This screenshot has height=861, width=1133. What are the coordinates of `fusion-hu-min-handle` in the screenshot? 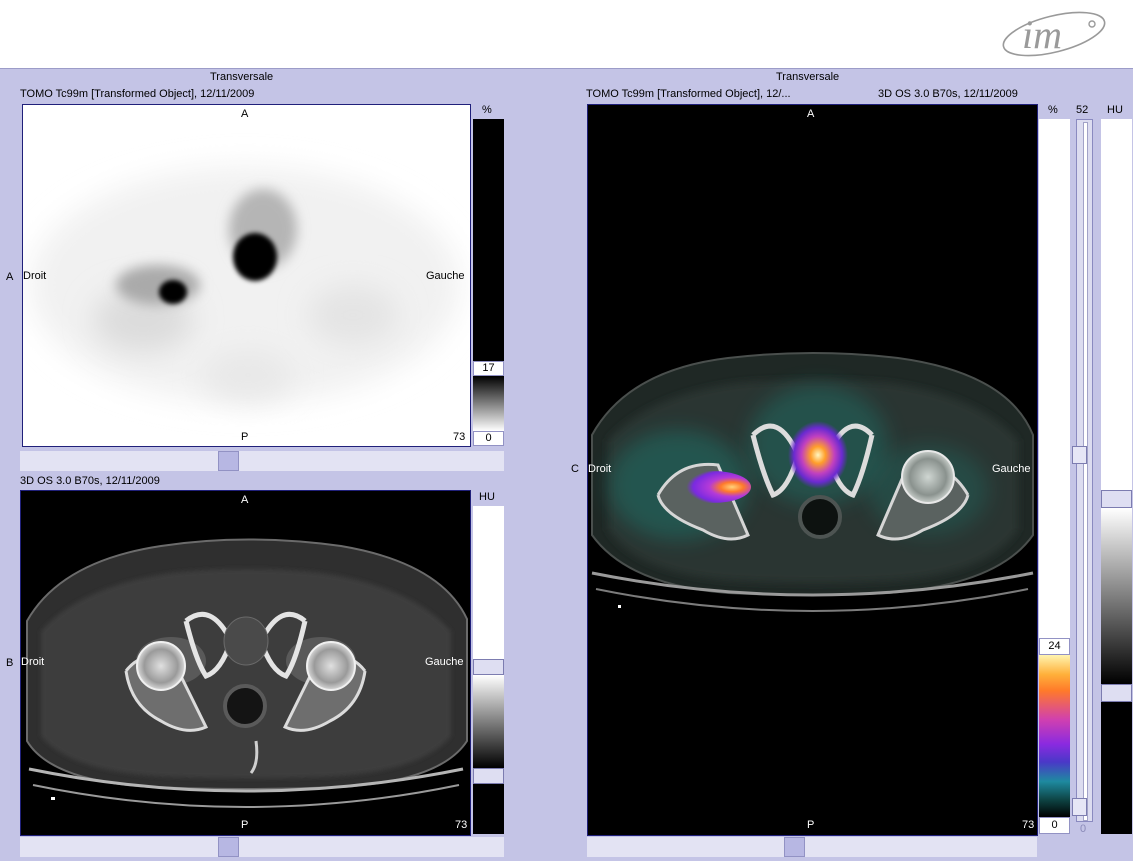 It's located at (1116, 693).